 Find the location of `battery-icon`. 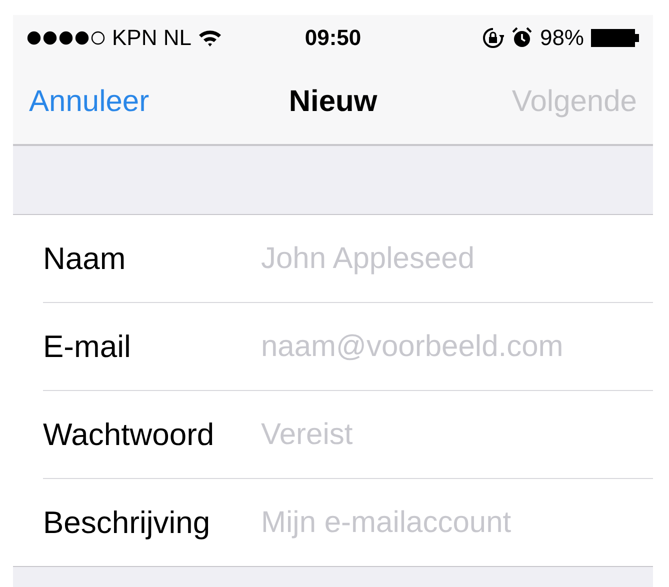

battery-icon is located at coordinates (615, 37).